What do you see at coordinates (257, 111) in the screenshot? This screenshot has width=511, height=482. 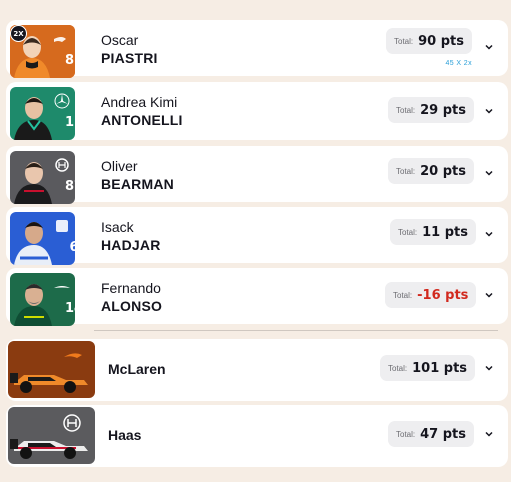 I see `driver-card-antonelli: 12 Andrea Kimi ANTONELLI Total: 29 pts` at bounding box center [257, 111].